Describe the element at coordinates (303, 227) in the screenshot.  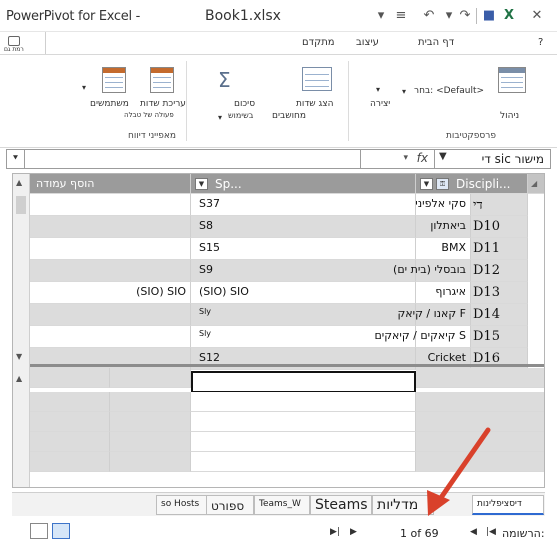
I see `cell-sport: S8` at that location.